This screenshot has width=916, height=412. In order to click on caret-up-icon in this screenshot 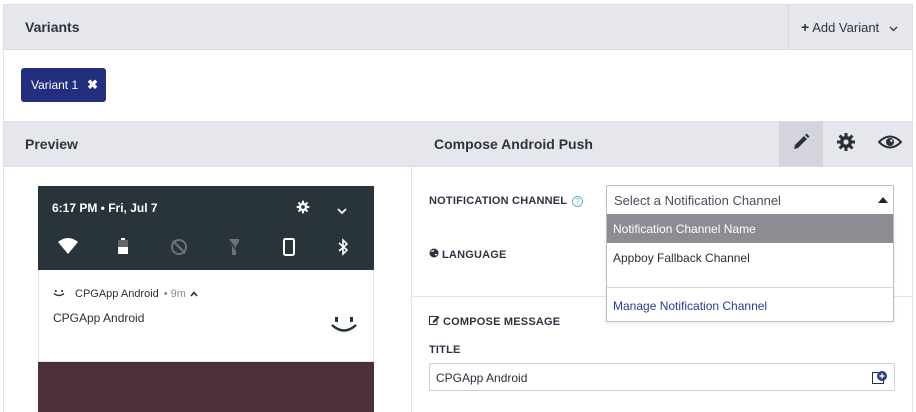, I will do `click(883, 200)`.